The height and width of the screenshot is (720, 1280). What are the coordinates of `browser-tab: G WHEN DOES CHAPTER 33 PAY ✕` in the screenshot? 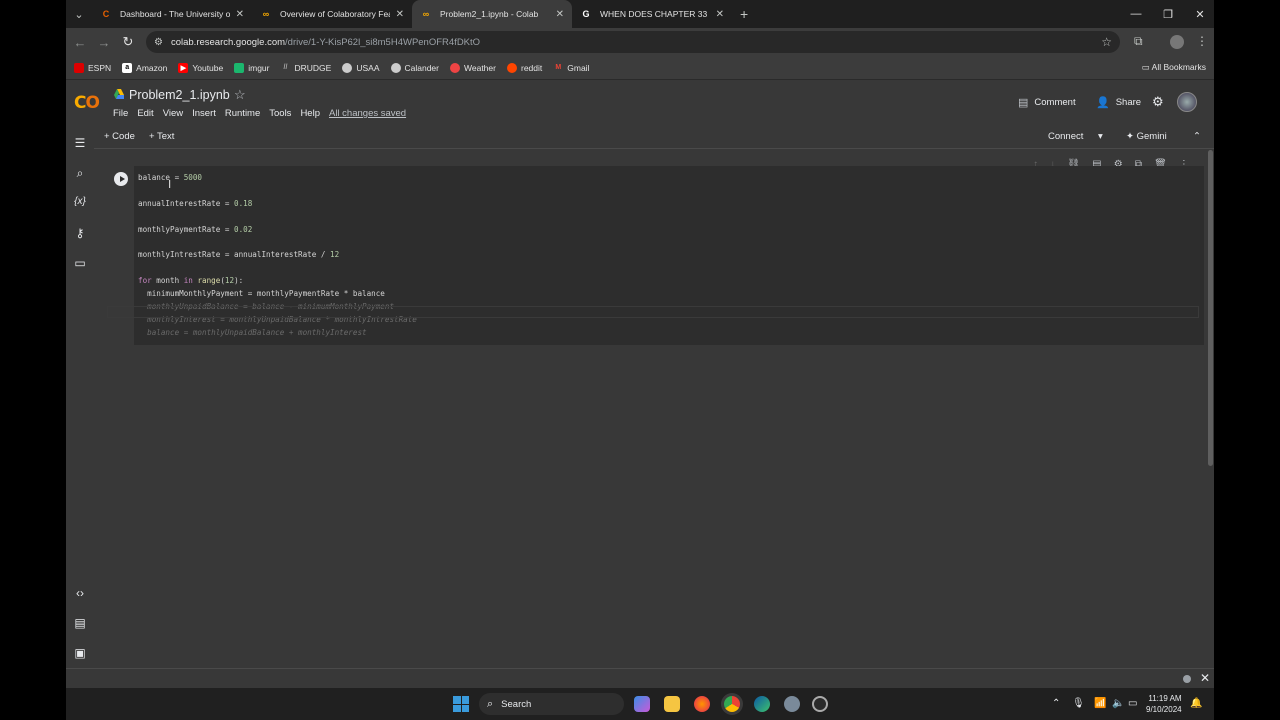 It's located at (652, 14).